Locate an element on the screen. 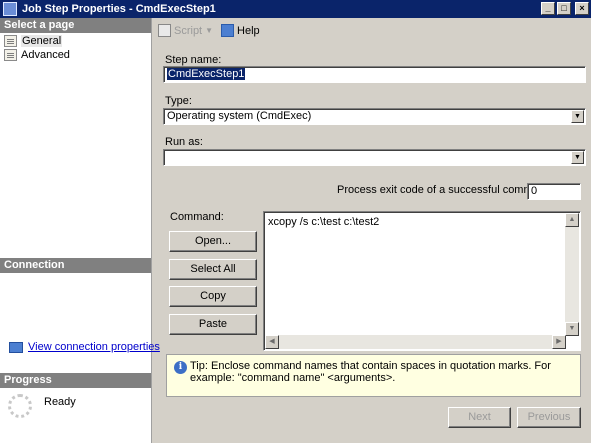  view-connection-properties-link: View connection properties is located at coordinates (84, 347).